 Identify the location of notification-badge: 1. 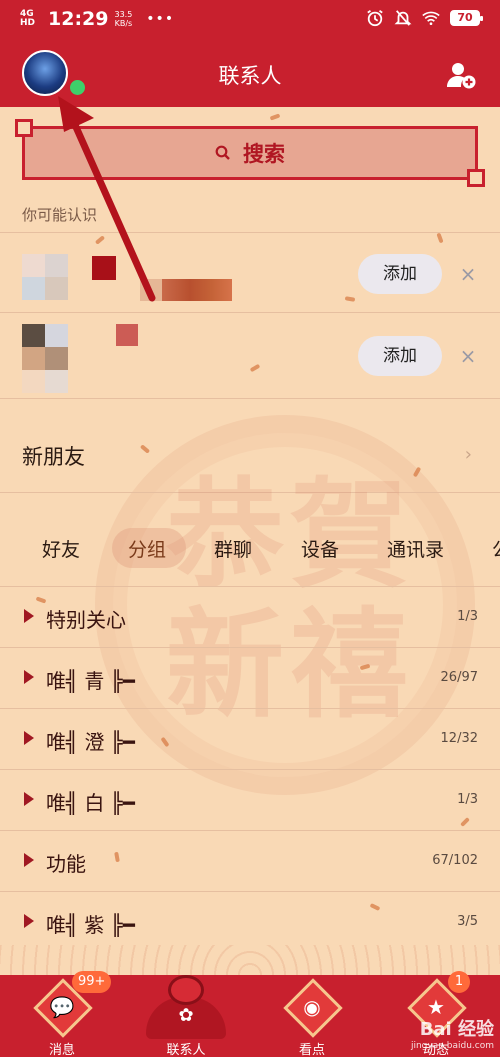
(459, 982).